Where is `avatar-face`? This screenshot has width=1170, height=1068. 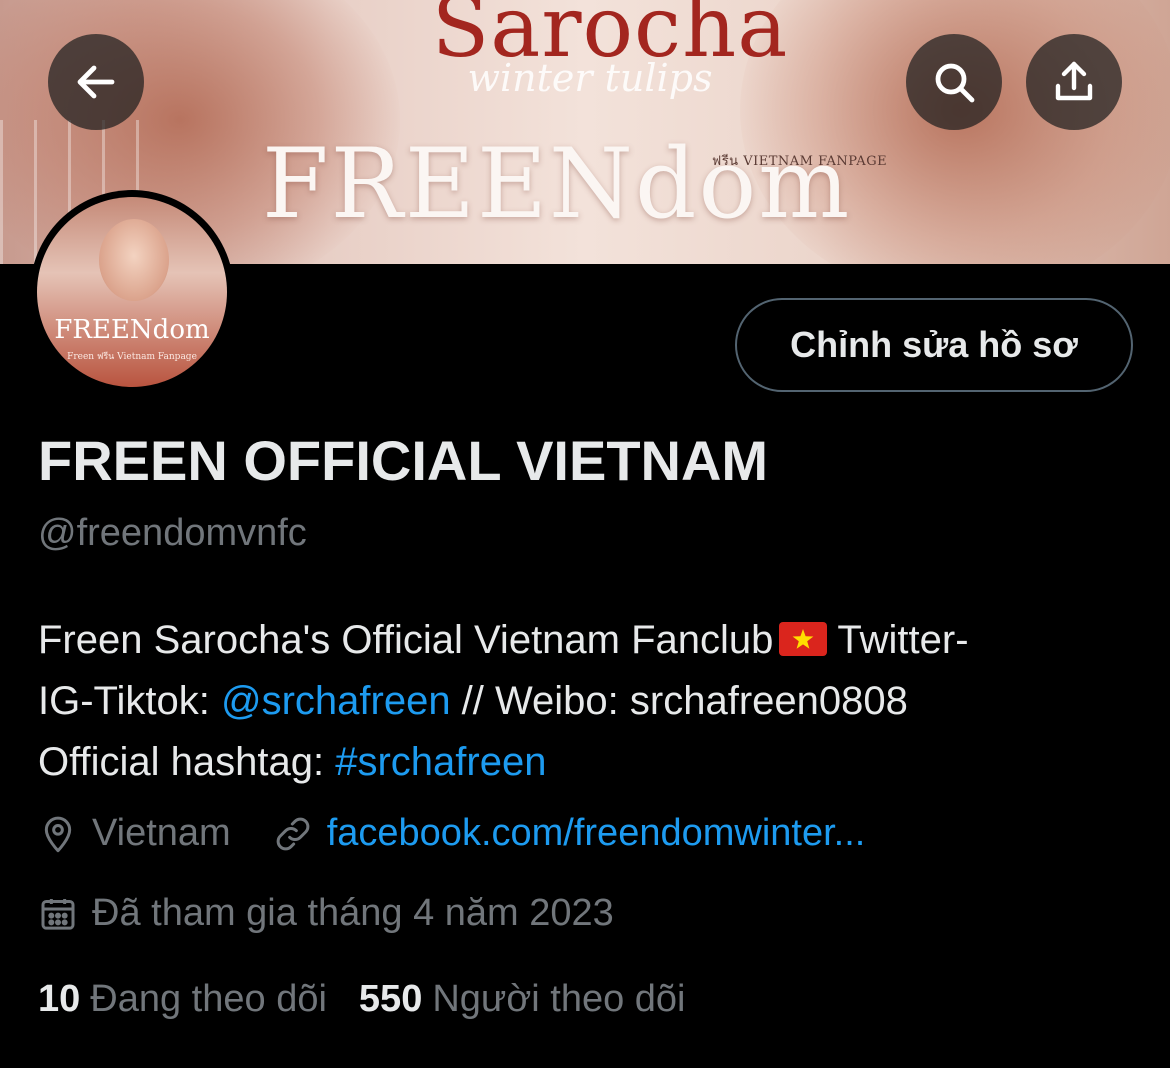
avatar-face is located at coordinates (134, 260).